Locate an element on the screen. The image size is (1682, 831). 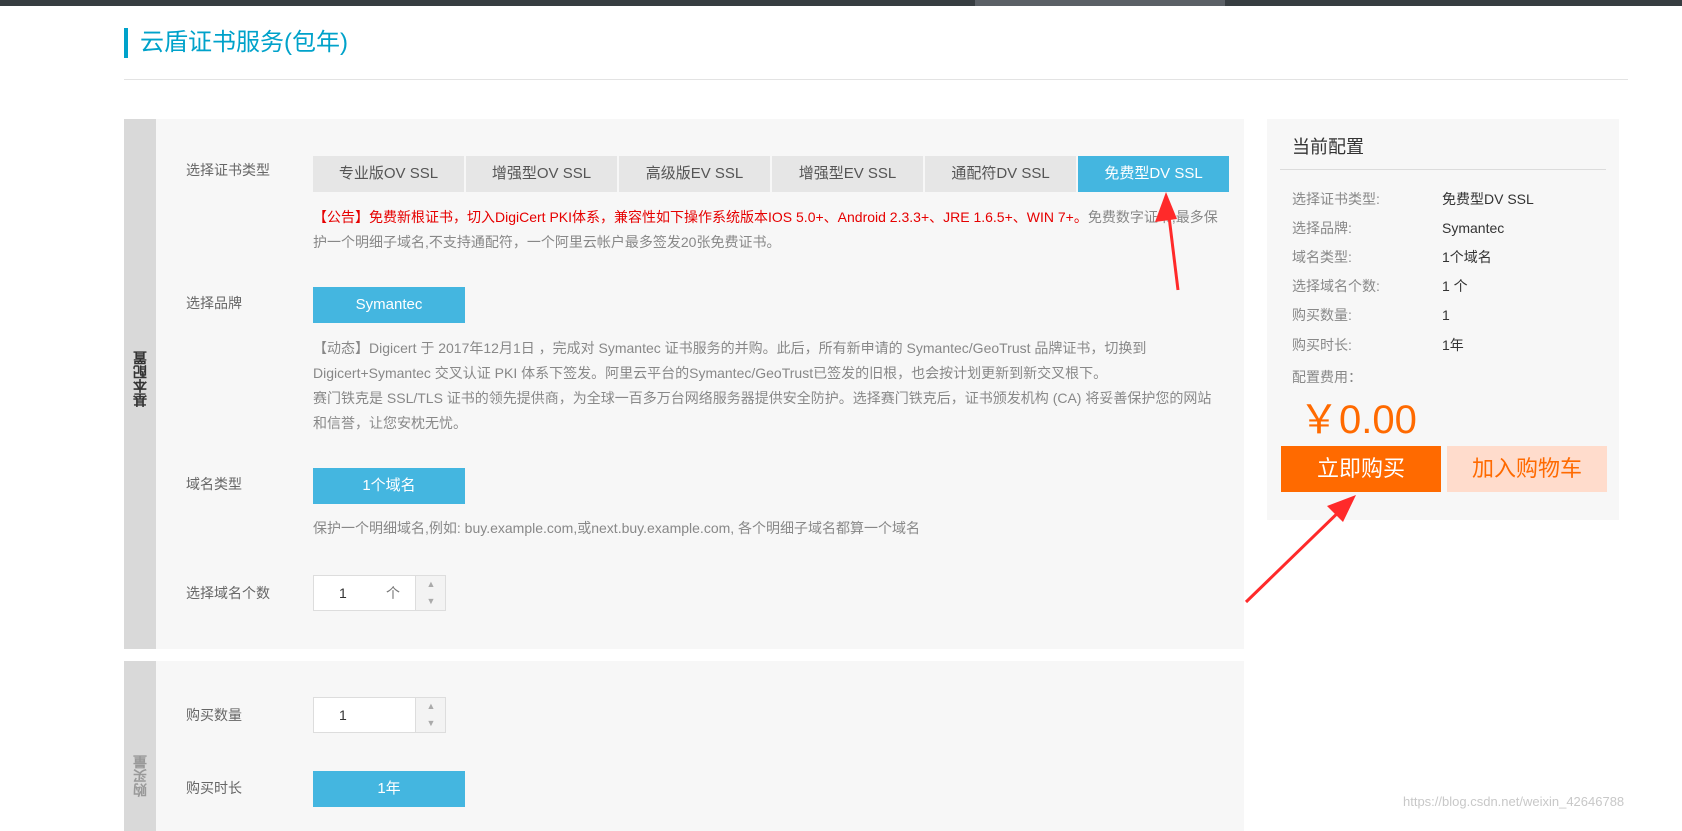
summary-row-domain-type: 域名类型: 1个域名 is located at coordinates (1392, 257).